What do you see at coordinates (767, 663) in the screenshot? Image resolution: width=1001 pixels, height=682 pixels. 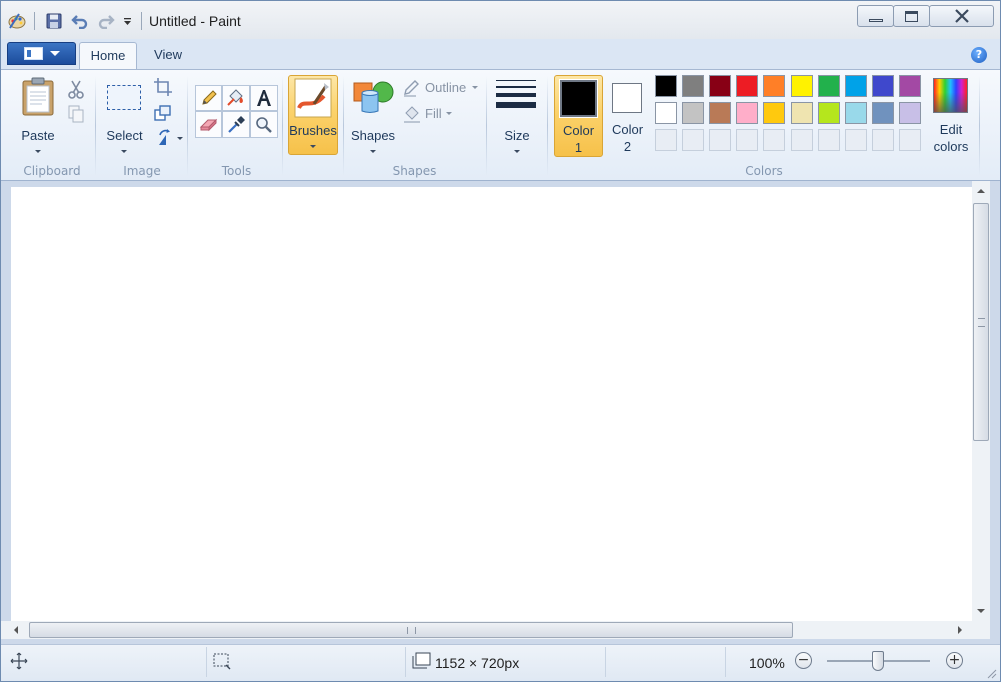 I see `zoom-level-text: 100%` at bounding box center [767, 663].